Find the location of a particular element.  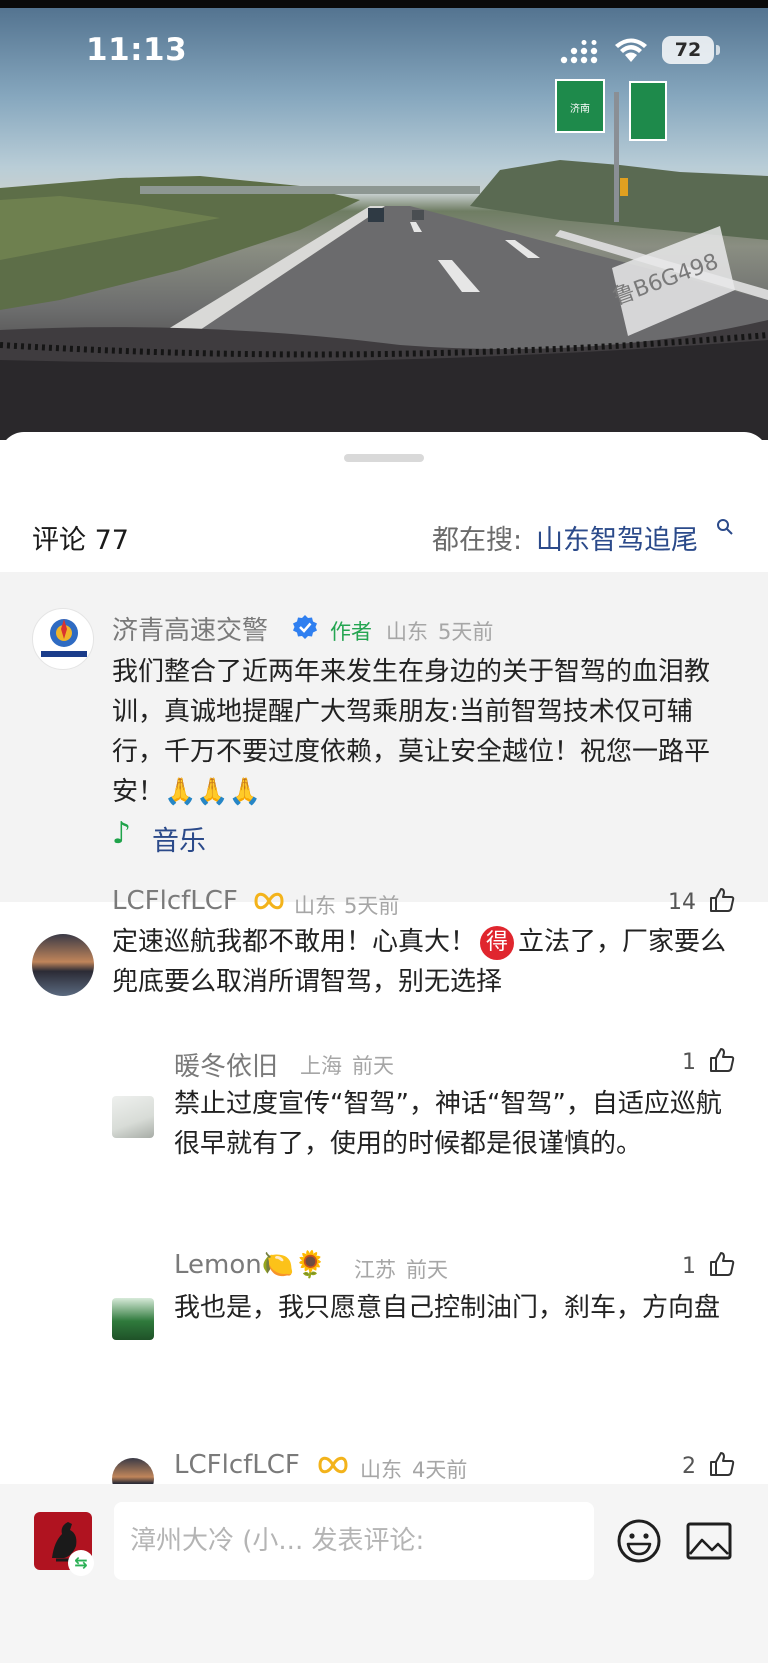

reply-author-name: LCFlcfLCF is located at coordinates (237, 1465).